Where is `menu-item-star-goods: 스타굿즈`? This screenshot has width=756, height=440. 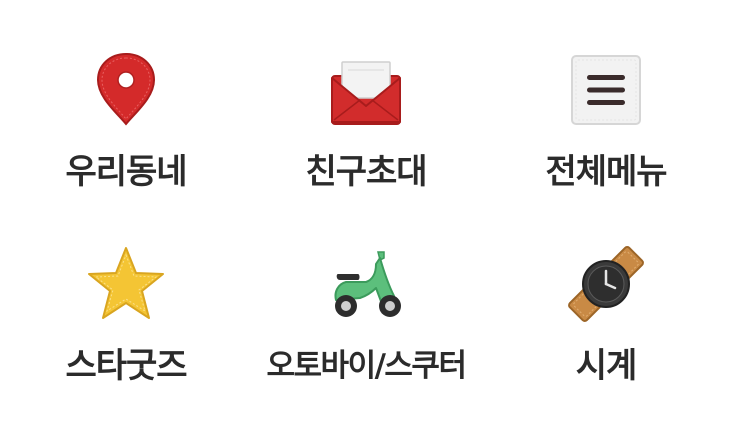
menu-item-star-goods: 스타굿즈 is located at coordinates (126, 332).